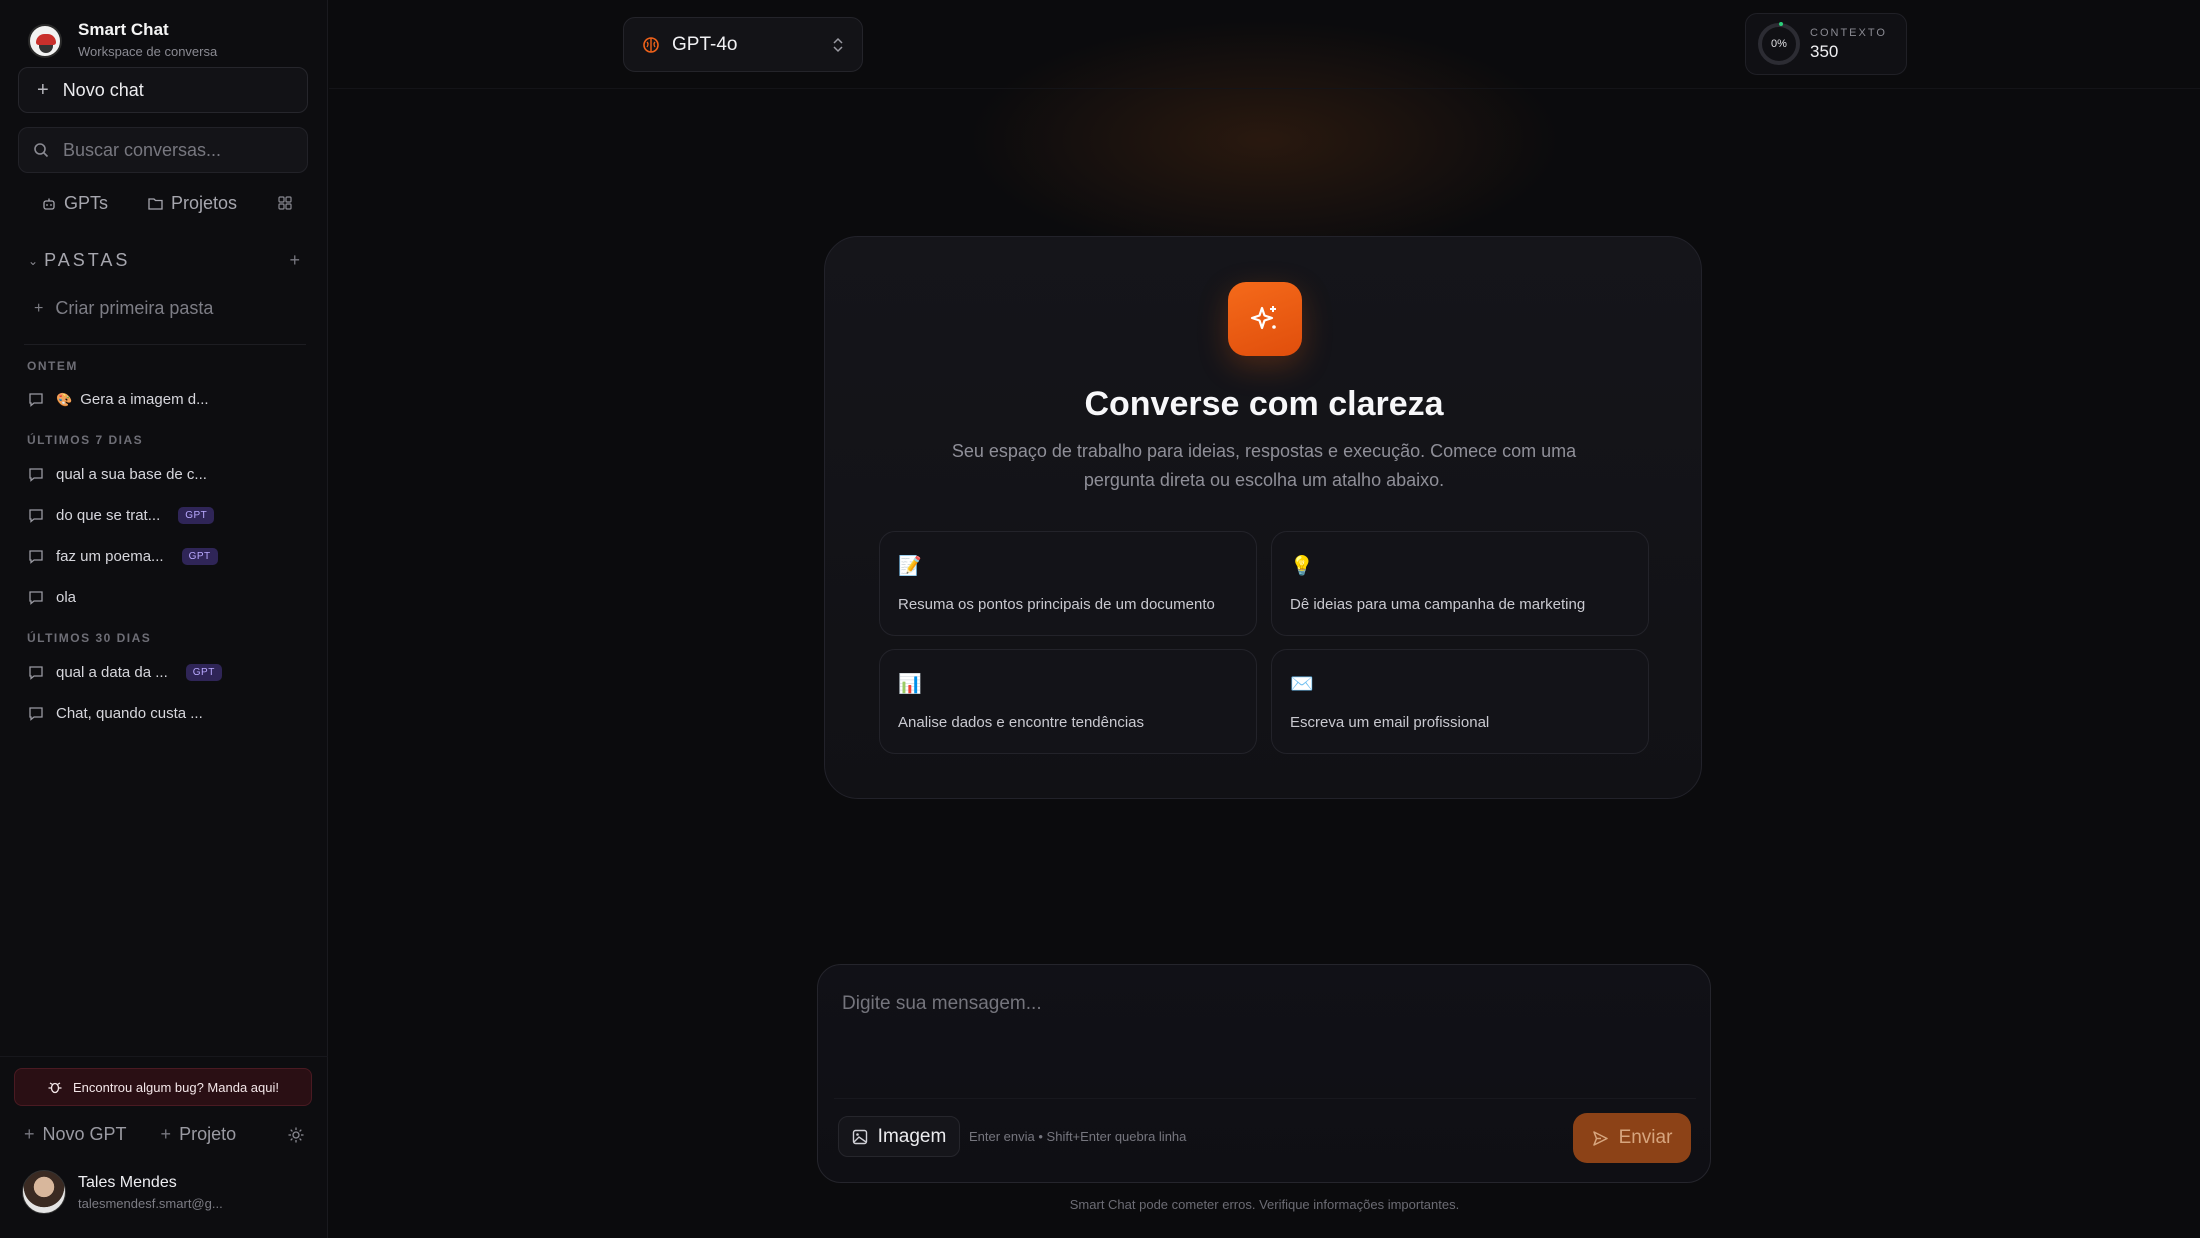 This screenshot has width=2200, height=1238. I want to click on context-value: 350, so click(1824, 51).